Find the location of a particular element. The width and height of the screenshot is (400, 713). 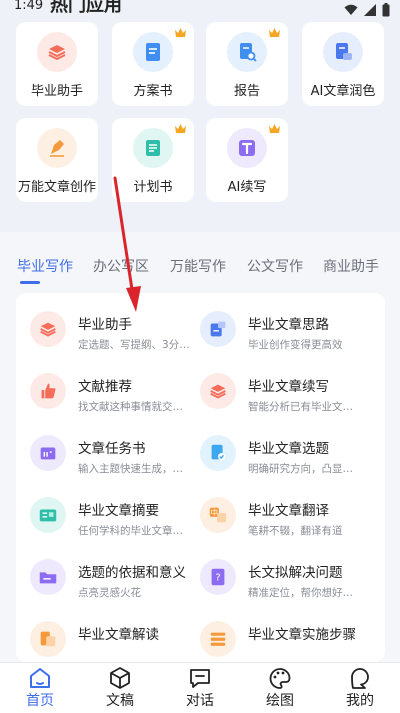

tool-card-graduation-assistant: 毕业助手 is located at coordinates (57, 64).